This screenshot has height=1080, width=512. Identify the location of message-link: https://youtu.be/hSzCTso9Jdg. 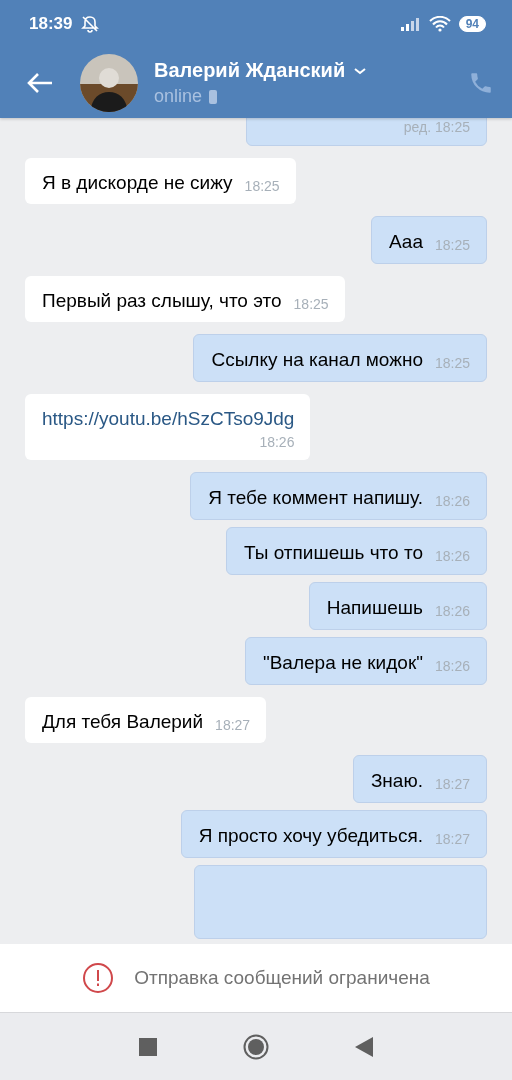
(168, 419).